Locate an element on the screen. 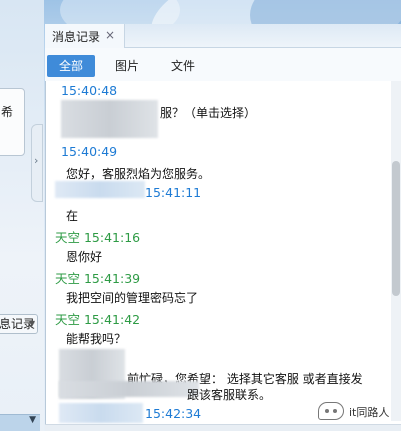  message-text: 我把空间的管理密码忘了 is located at coordinates (132, 298).